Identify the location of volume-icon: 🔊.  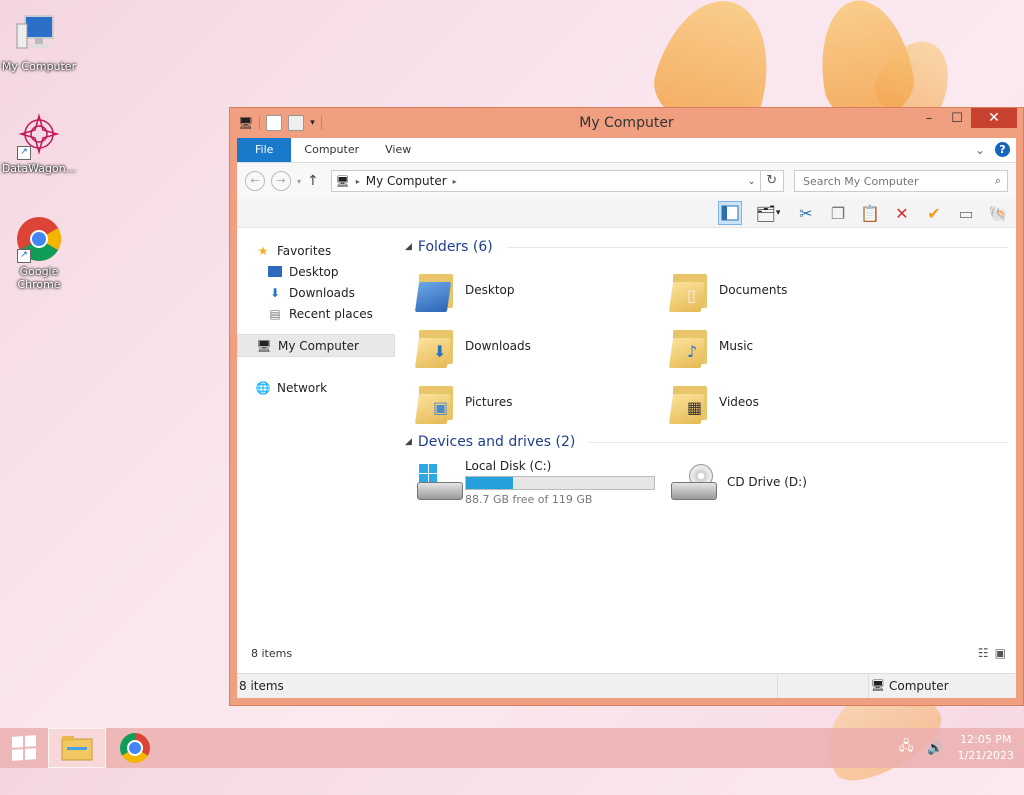
(935, 748).